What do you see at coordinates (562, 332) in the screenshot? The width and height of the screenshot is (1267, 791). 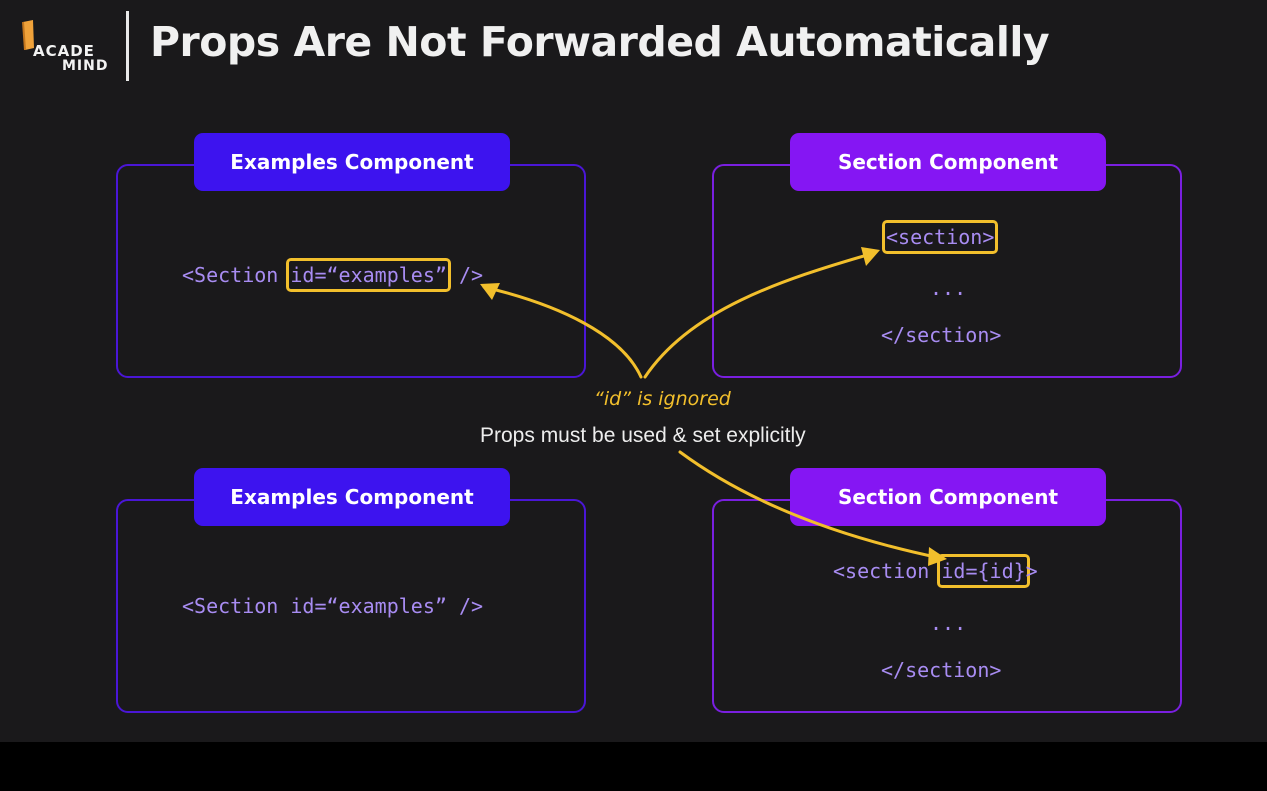 I see `arrow-to-id-prop` at bounding box center [562, 332].